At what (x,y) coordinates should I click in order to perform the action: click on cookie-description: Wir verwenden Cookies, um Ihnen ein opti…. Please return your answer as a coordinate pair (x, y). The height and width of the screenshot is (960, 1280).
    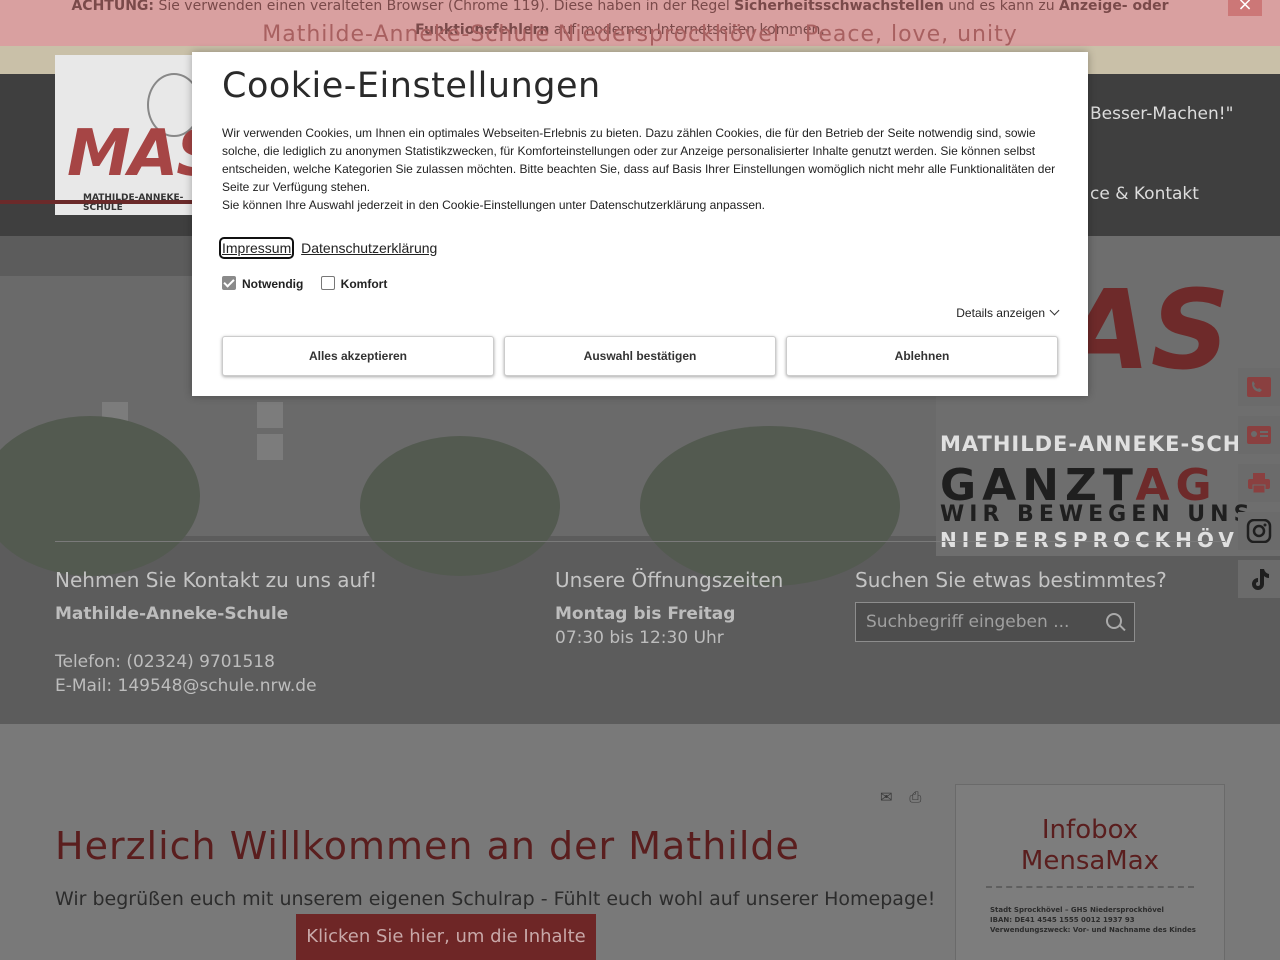
    Looking at the image, I should click on (639, 169).